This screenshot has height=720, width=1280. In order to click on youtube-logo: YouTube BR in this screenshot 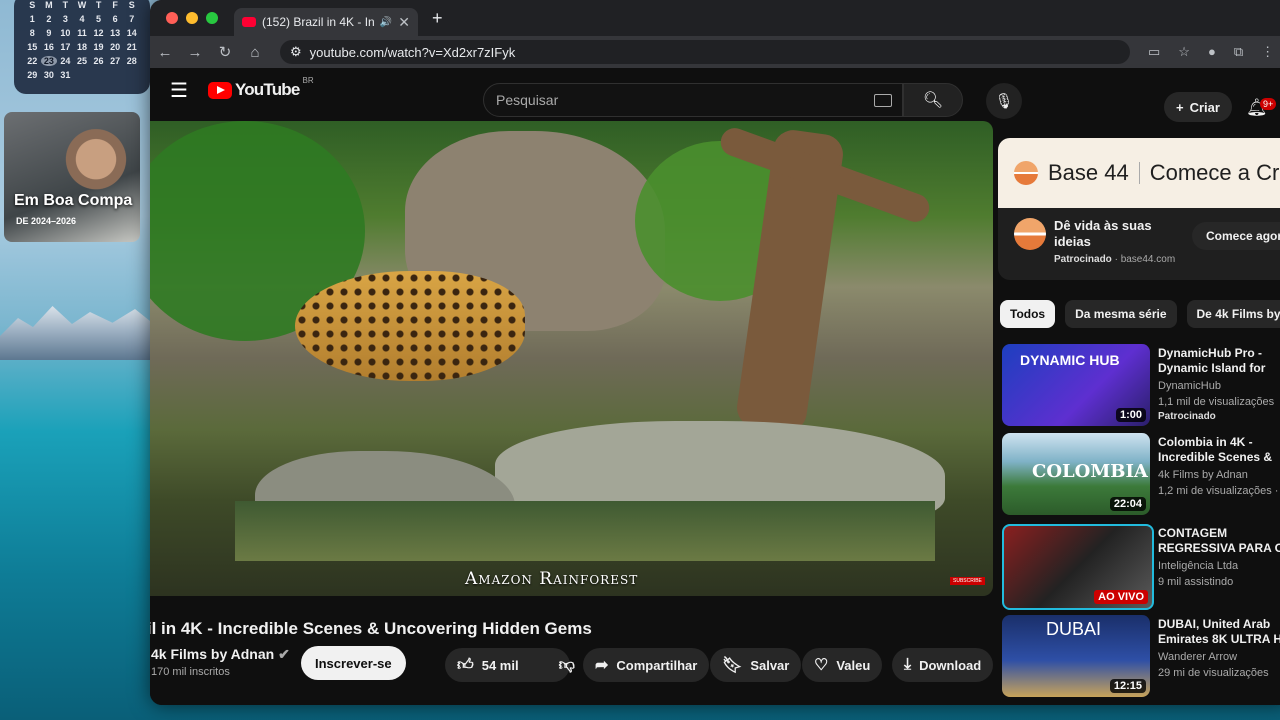, I will do `click(260, 88)`.